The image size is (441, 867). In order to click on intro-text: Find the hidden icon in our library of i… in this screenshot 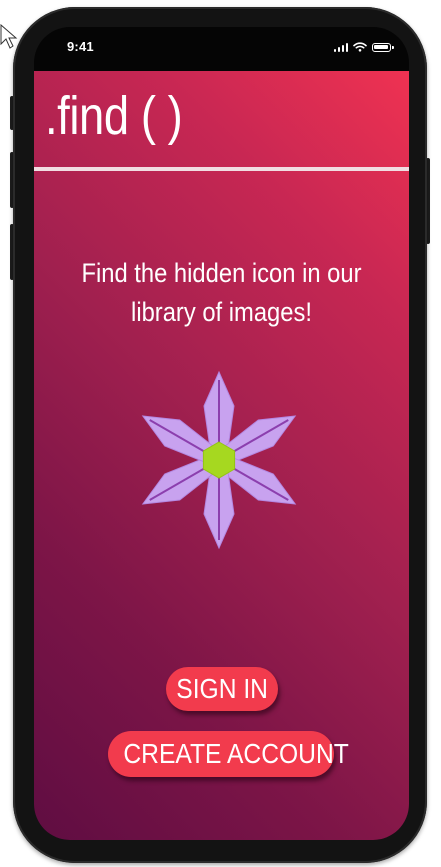, I will do `click(221, 292)`.